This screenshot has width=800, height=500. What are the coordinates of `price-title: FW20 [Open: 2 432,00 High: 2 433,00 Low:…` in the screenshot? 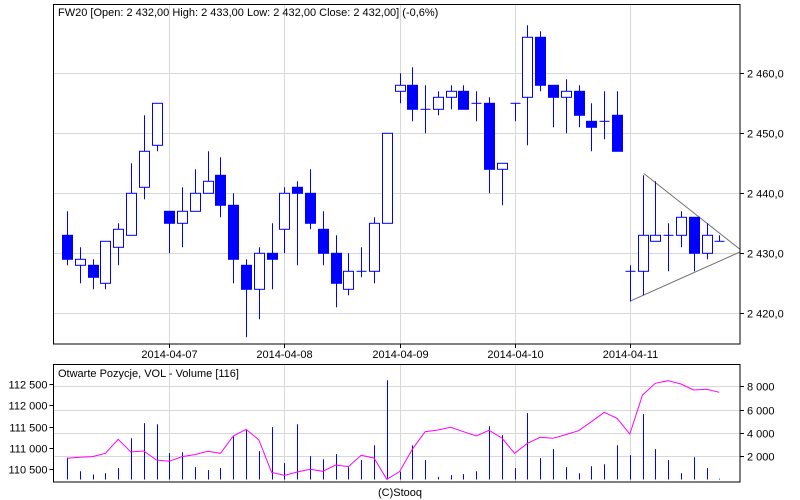 It's located at (248, 13).